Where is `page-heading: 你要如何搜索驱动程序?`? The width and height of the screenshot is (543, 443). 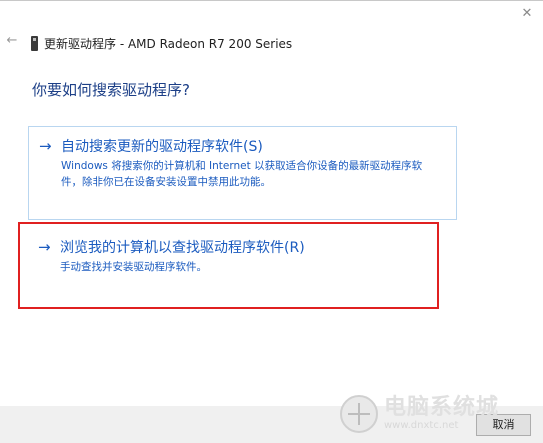
page-heading: 你要如何搜索驱动程序? is located at coordinates (111, 90).